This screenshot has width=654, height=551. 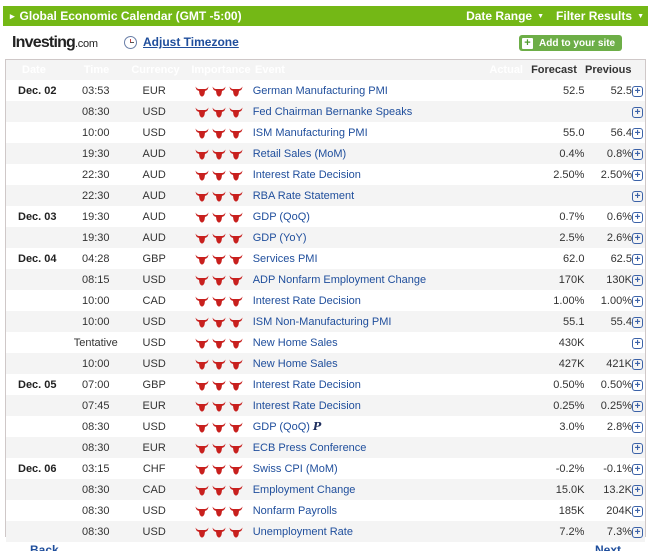 I want to click on row-forecast: 0.50%, so click(x=569, y=384).